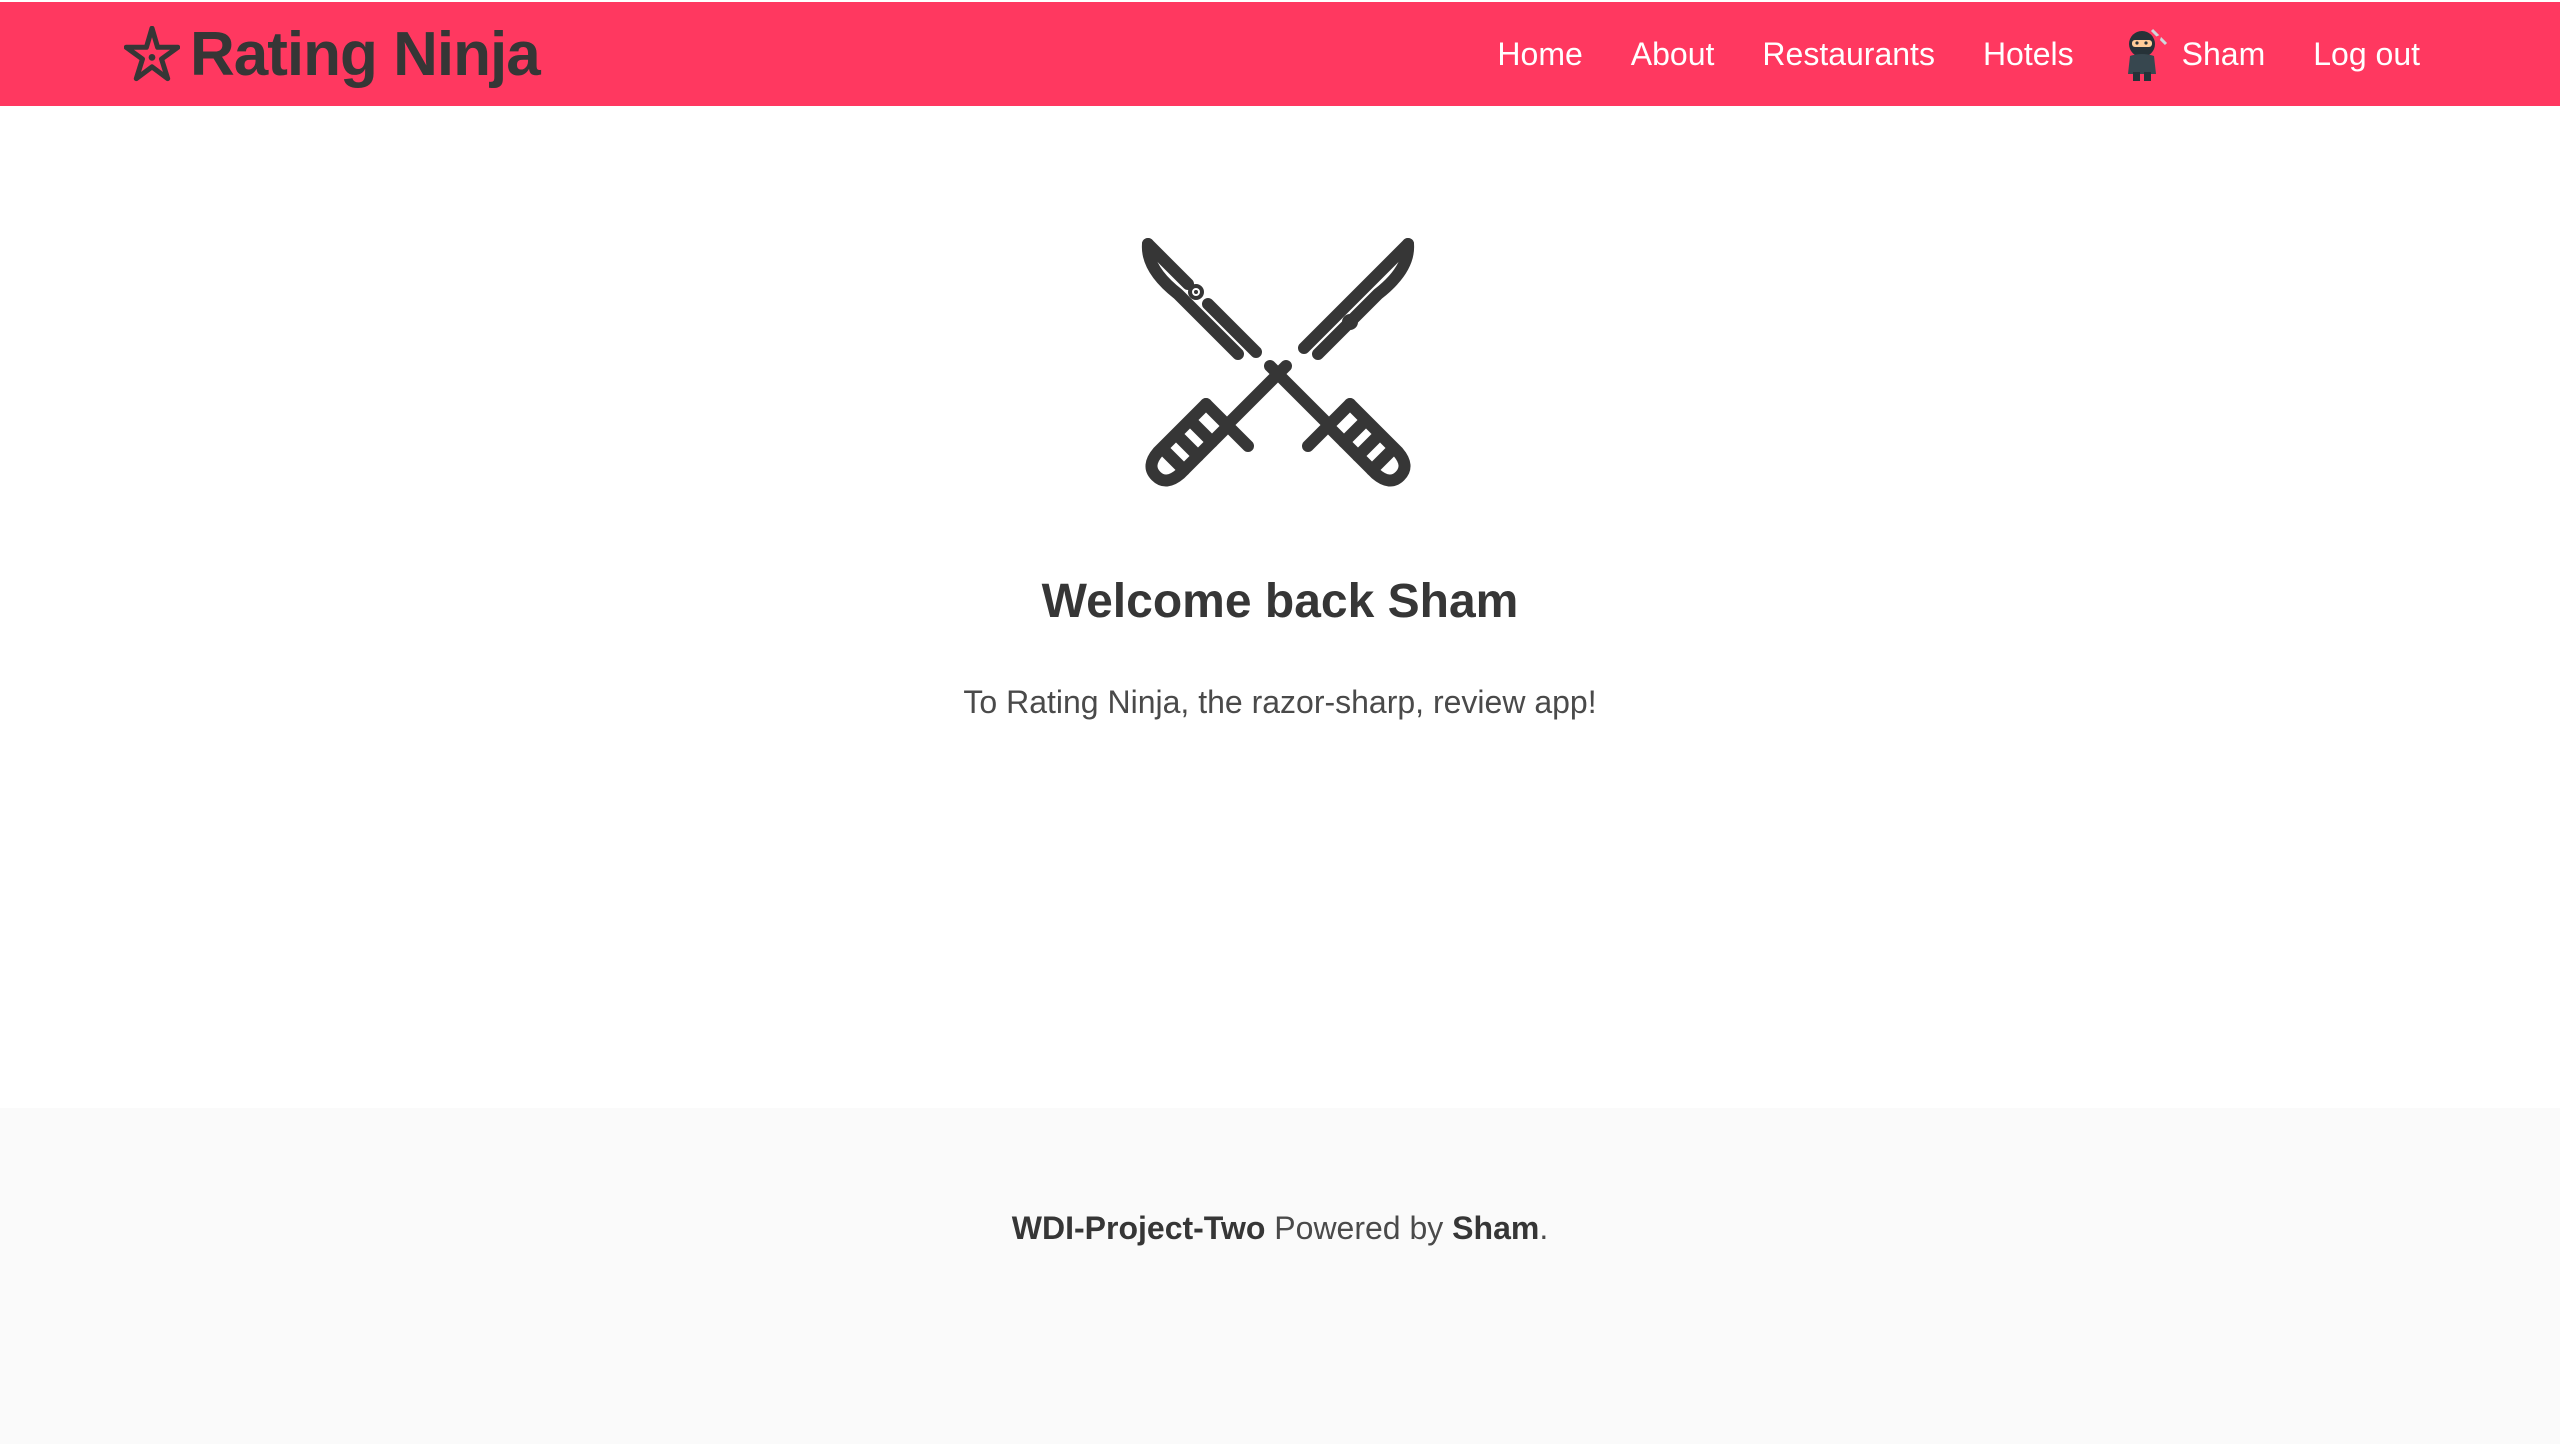  Describe the element at coordinates (2366, 54) in the screenshot. I see `nav-logout-link: Log out` at that location.